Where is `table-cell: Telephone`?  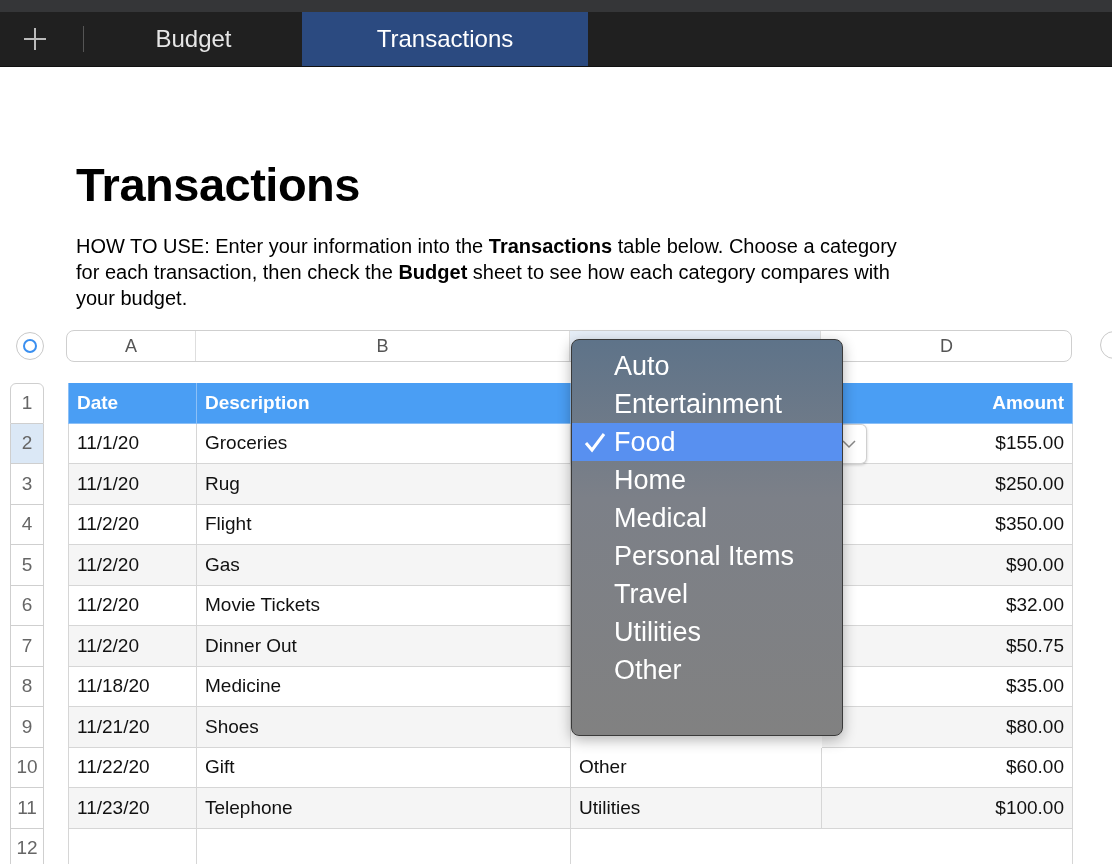 table-cell: Telephone is located at coordinates (384, 808).